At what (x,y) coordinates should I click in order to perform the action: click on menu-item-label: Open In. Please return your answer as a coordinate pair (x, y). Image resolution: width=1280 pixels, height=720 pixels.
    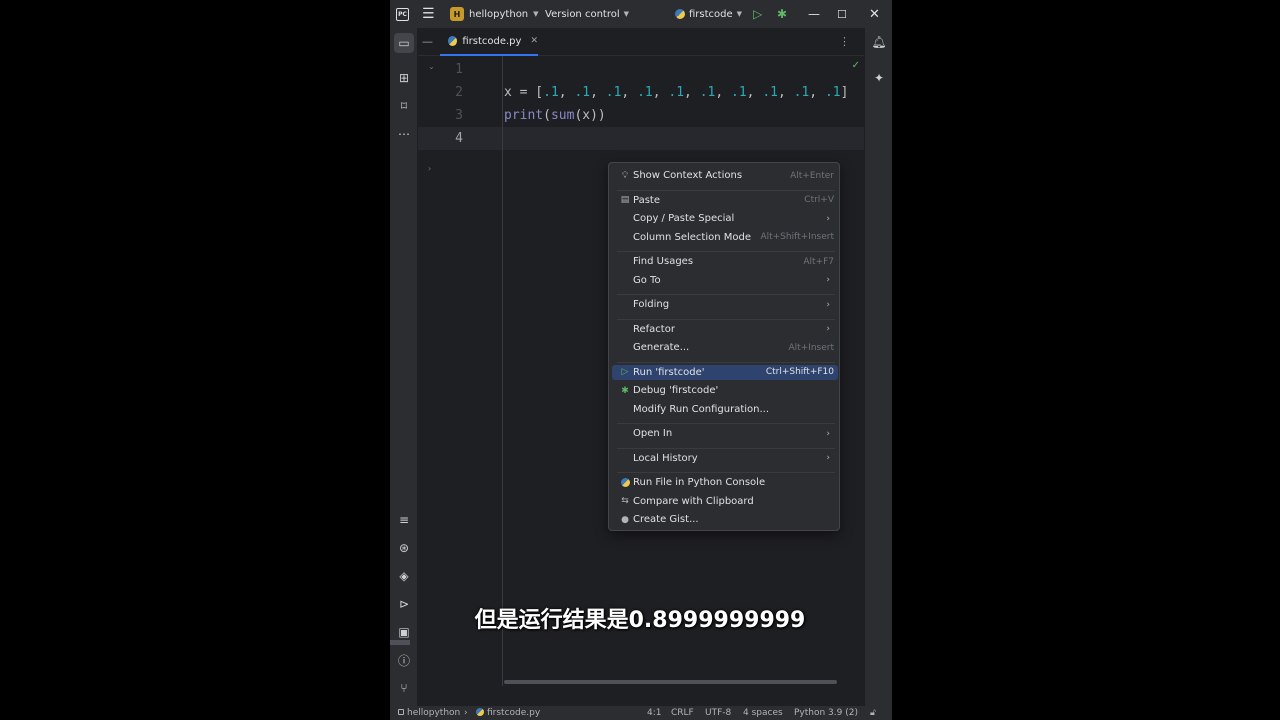
    Looking at the image, I should click on (653, 433).